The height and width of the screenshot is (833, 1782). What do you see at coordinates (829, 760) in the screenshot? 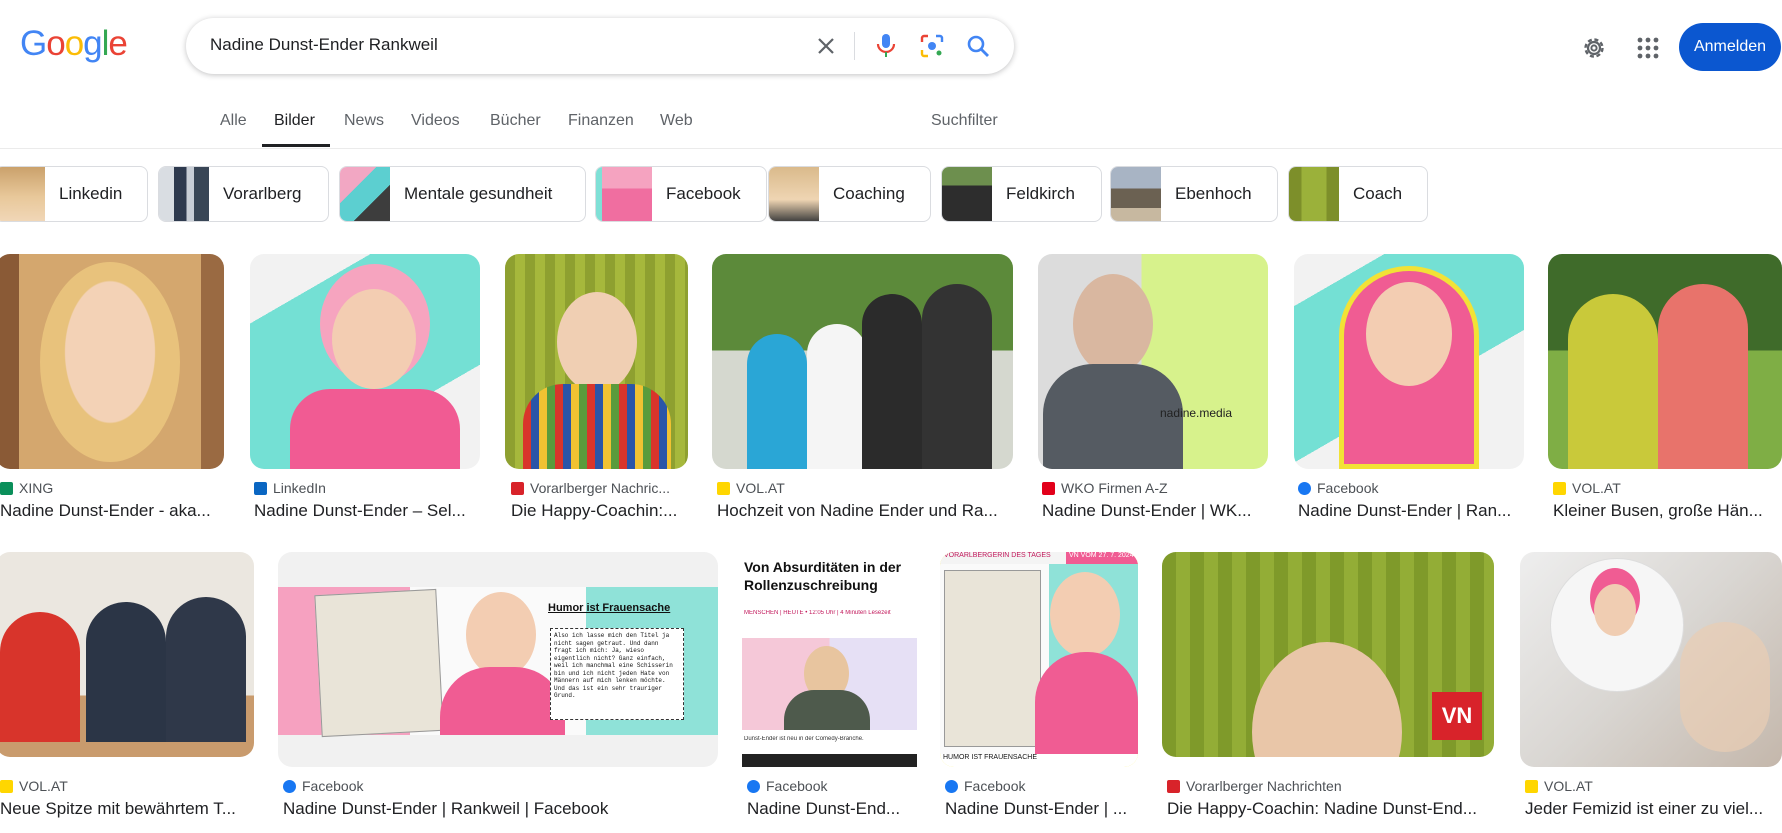
I see `image-bar` at bounding box center [829, 760].